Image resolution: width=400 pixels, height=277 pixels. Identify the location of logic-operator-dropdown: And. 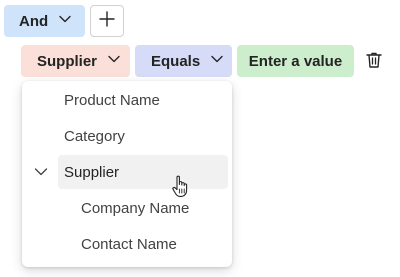
(44, 21).